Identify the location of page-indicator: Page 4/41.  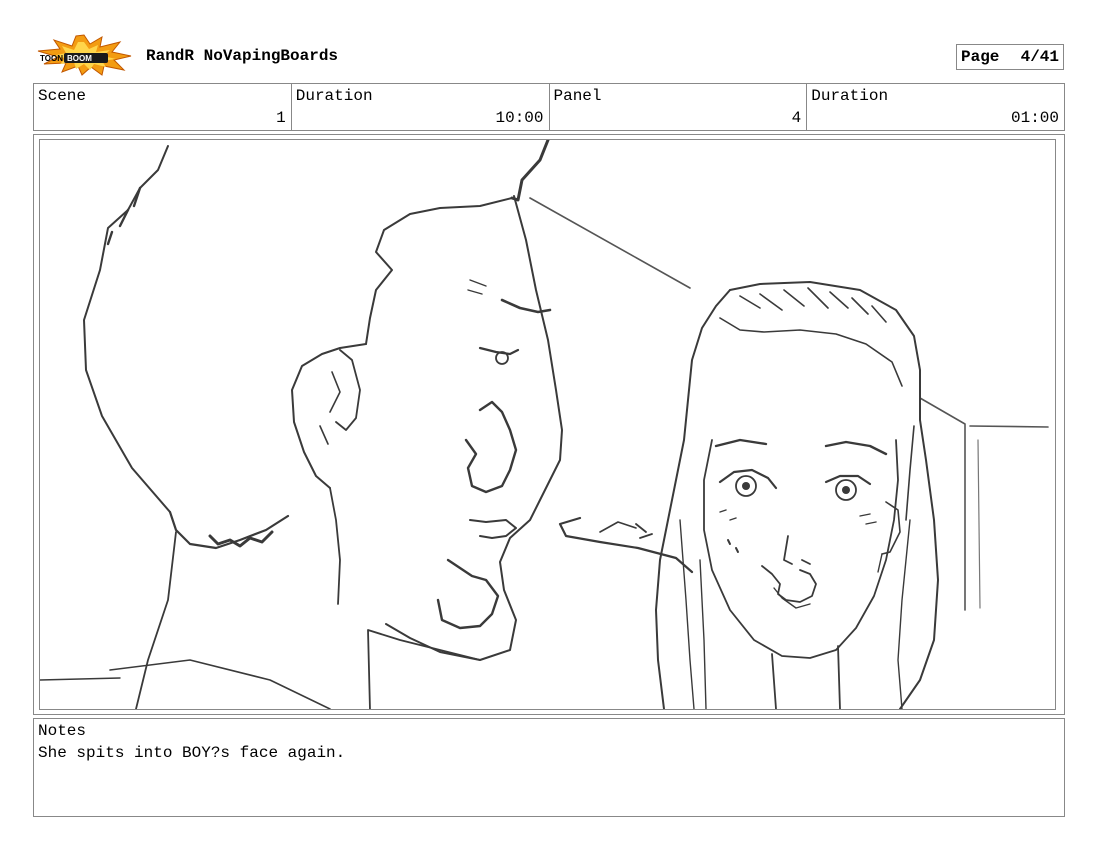
(1010, 57).